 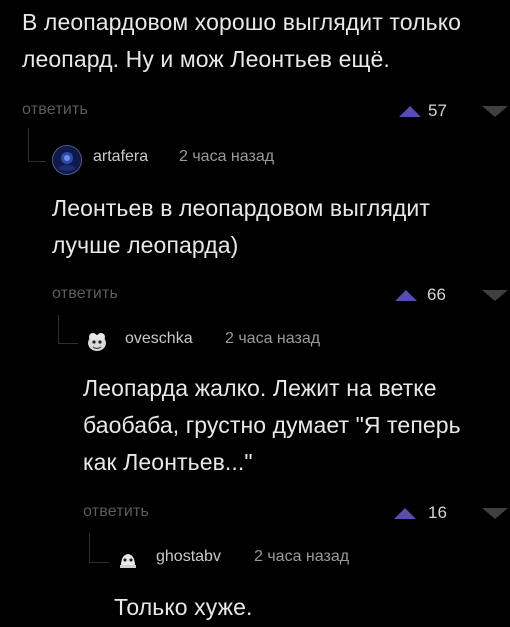 I want to click on score-value: 57, so click(x=437, y=110).